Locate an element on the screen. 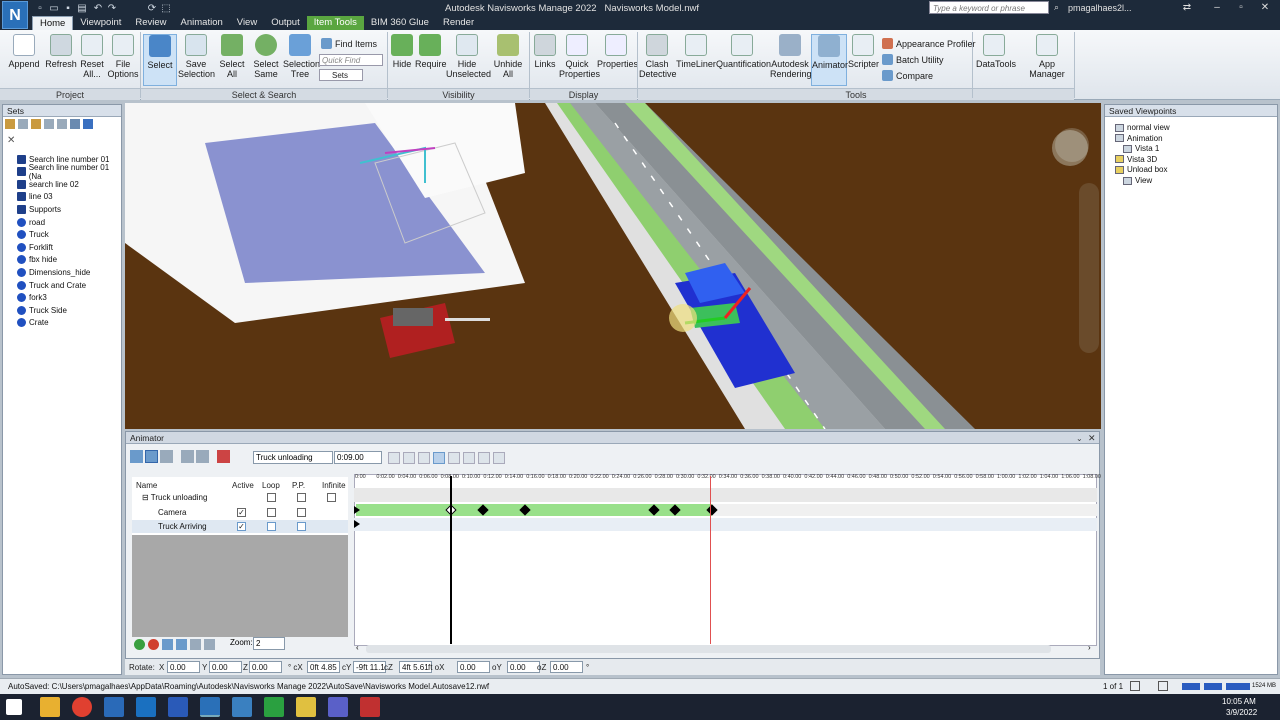  timeline-scrollbar is located at coordinates (708, 649).